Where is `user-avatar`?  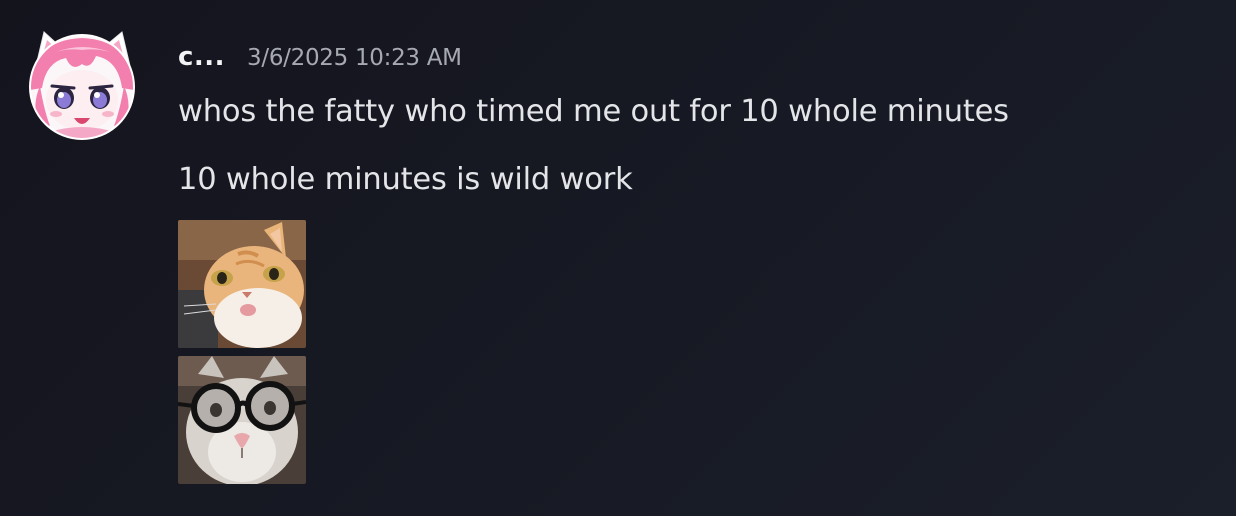 user-avatar is located at coordinates (82, 85).